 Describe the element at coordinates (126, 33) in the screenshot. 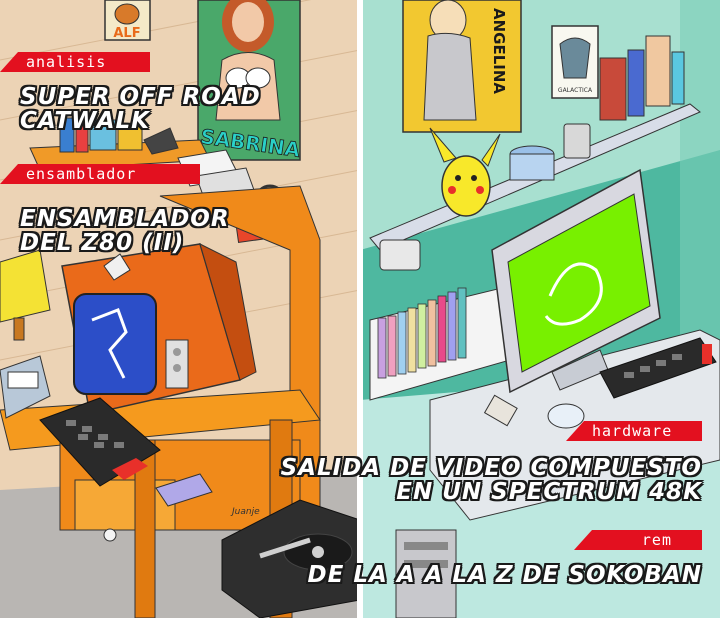

I see `alf-poster-text: ALF` at that location.